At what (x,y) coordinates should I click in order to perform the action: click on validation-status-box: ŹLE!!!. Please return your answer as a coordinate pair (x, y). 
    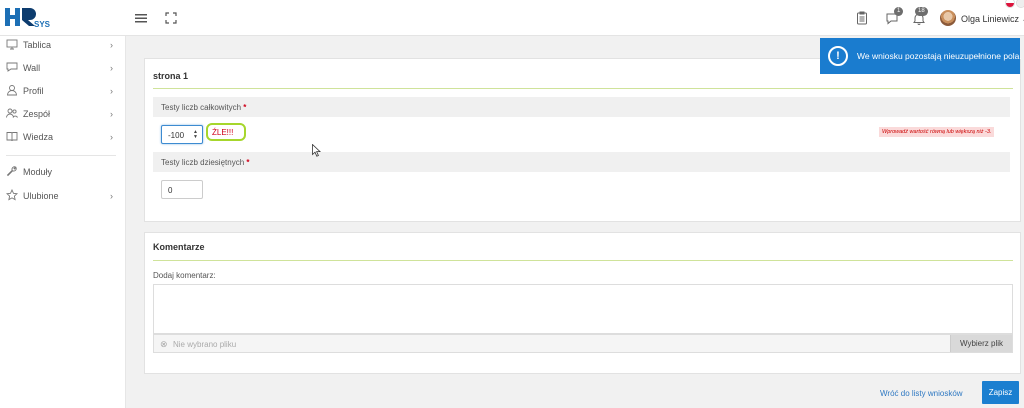
    Looking at the image, I should click on (226, 132).